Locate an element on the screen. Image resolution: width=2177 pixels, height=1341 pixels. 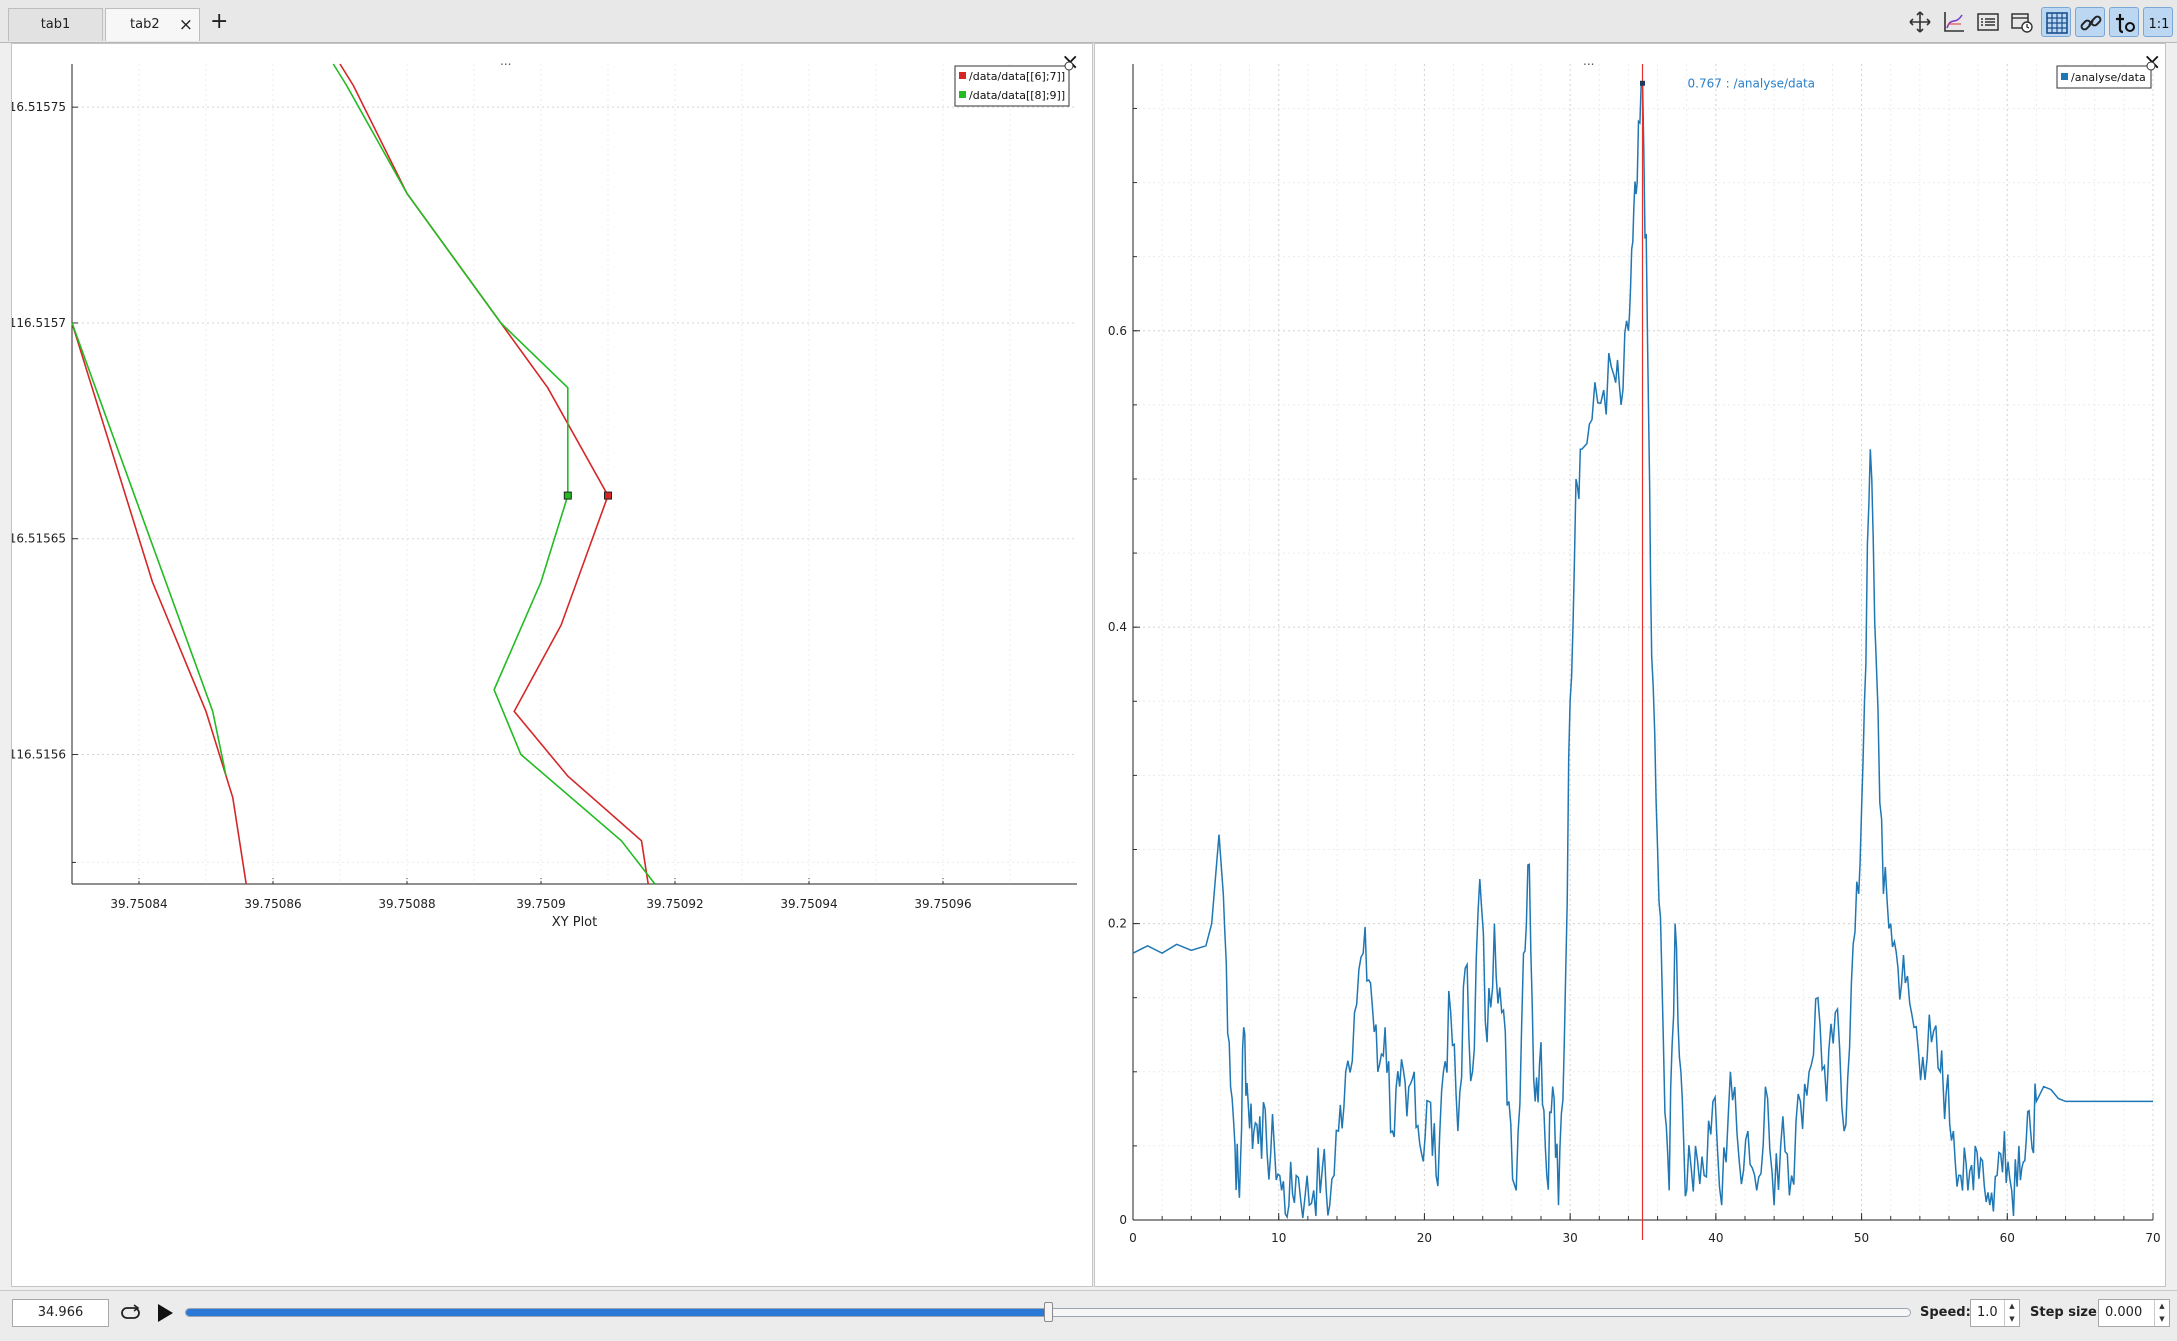
tab-2: tab2 × is located at coordinates (152, 24).